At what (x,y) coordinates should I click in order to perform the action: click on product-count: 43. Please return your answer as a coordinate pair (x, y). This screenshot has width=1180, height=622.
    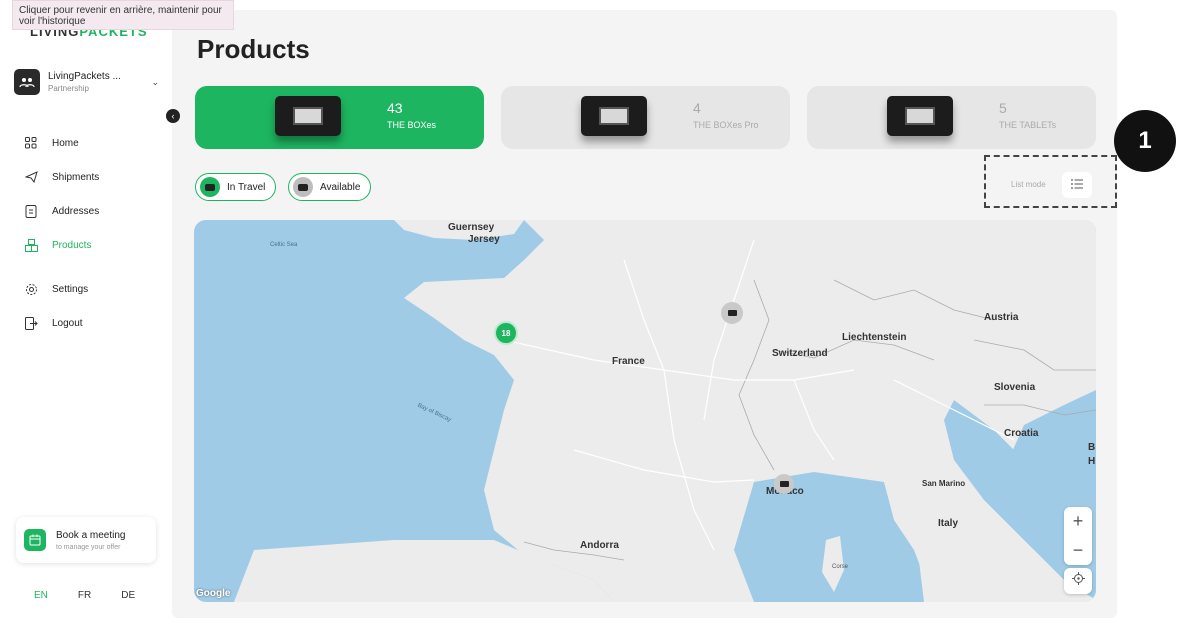
    Looking at the image, I should click on (395, 108).